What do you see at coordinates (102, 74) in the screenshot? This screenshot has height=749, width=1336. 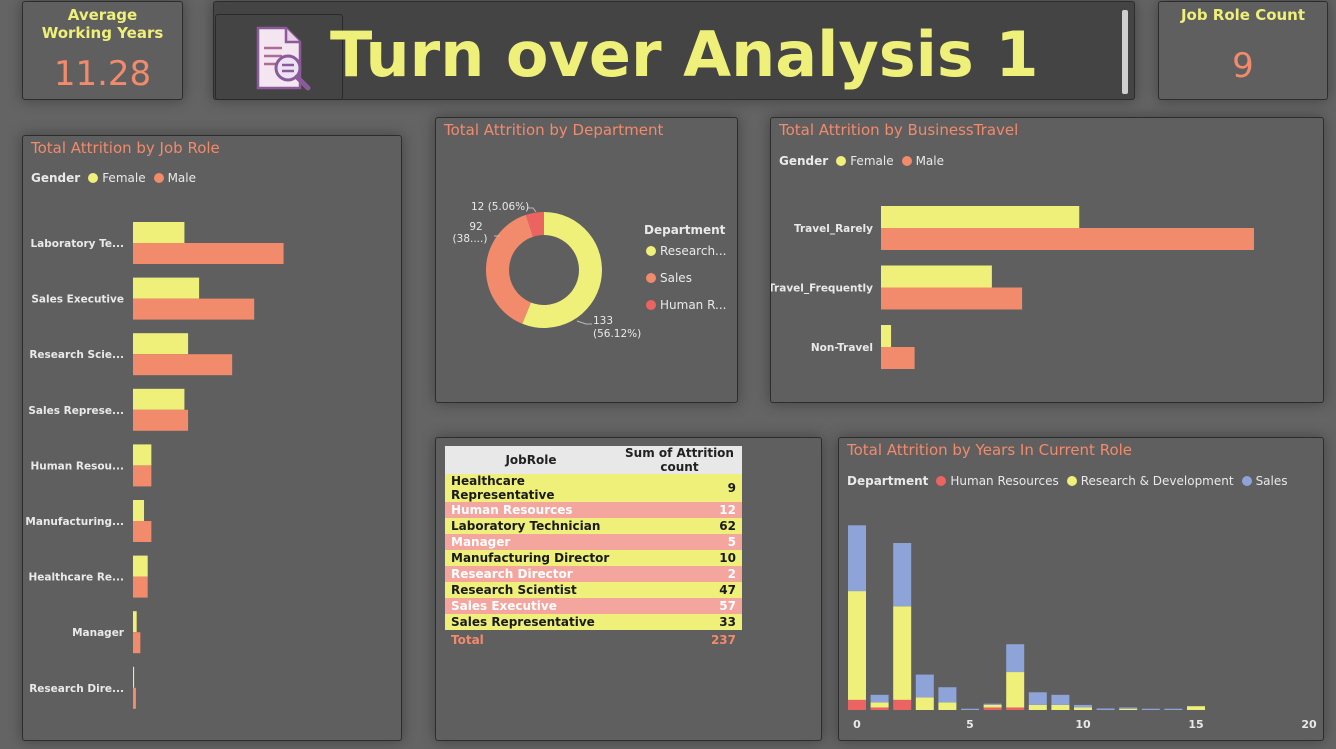 I see `avg-working-years-value: 11.28` at bounding box center [102, 74].